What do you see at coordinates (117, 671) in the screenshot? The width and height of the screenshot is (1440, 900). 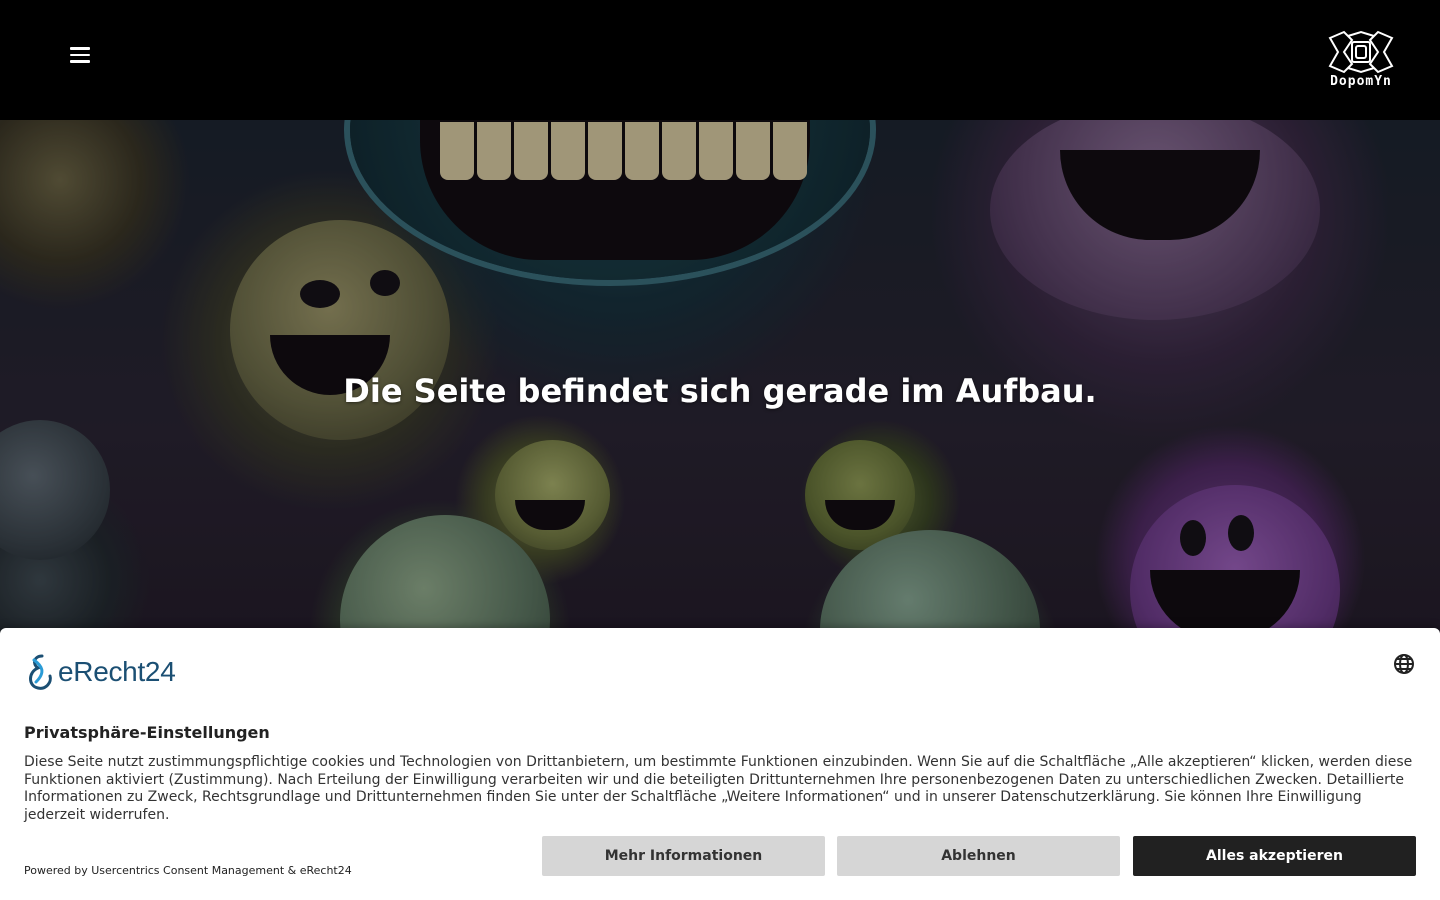 I see `erecht24-wordmark: eRecht24` at bounding box center [117, 671].